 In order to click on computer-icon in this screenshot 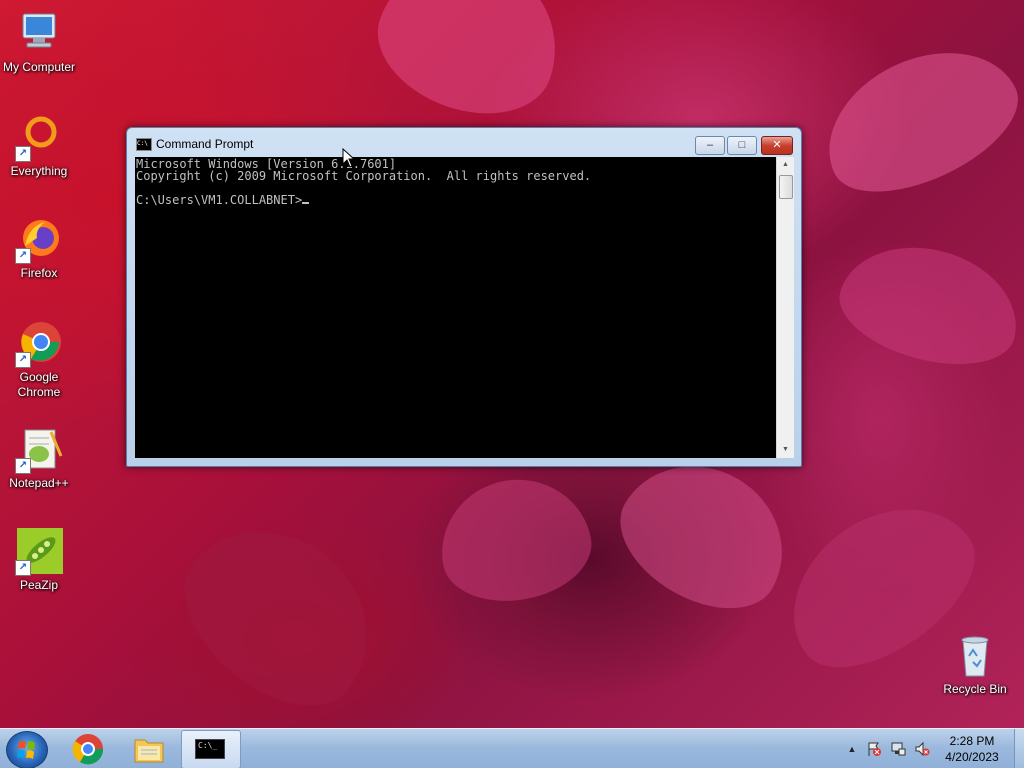, I will do `click(39, 34)`.